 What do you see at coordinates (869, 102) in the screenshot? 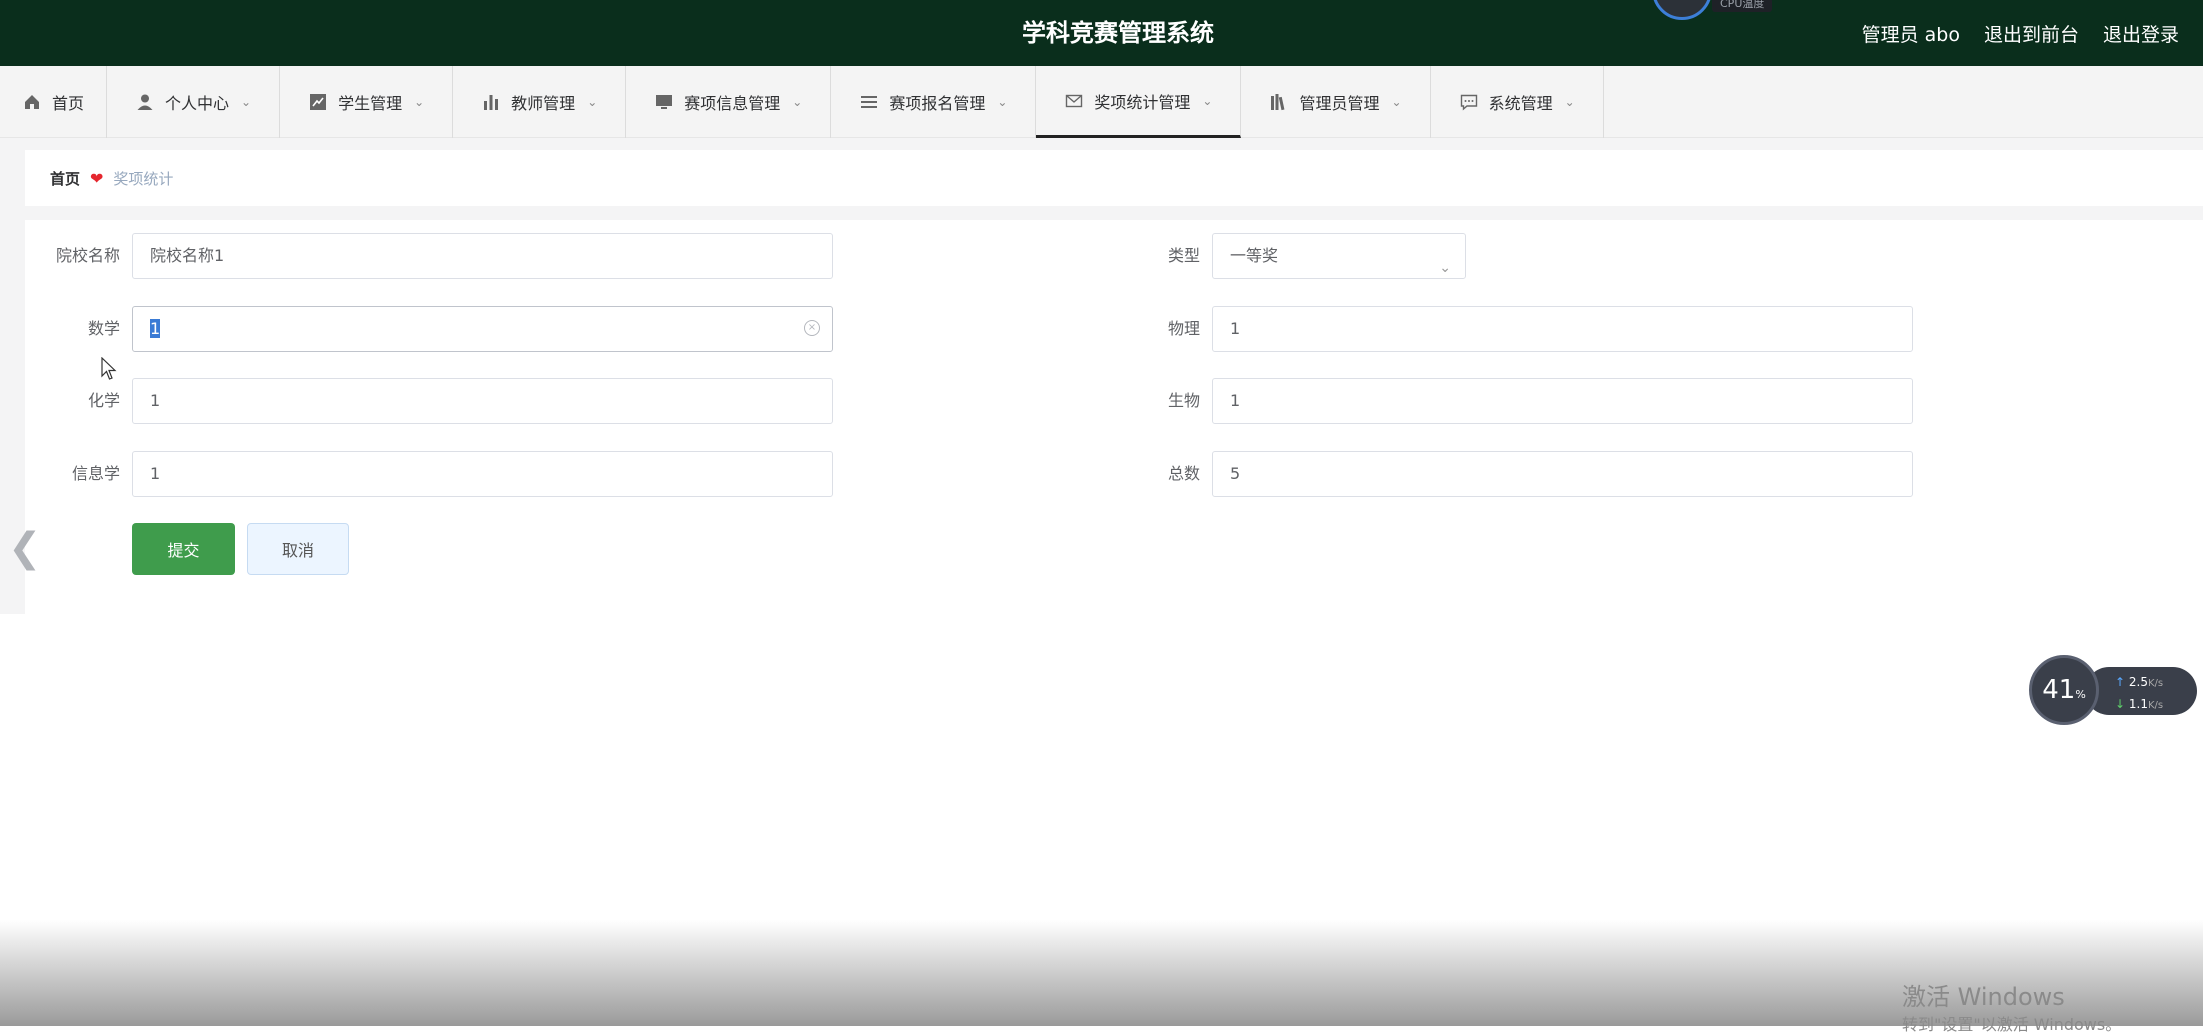
I see `list-icon` at bounding box center [869, 102].